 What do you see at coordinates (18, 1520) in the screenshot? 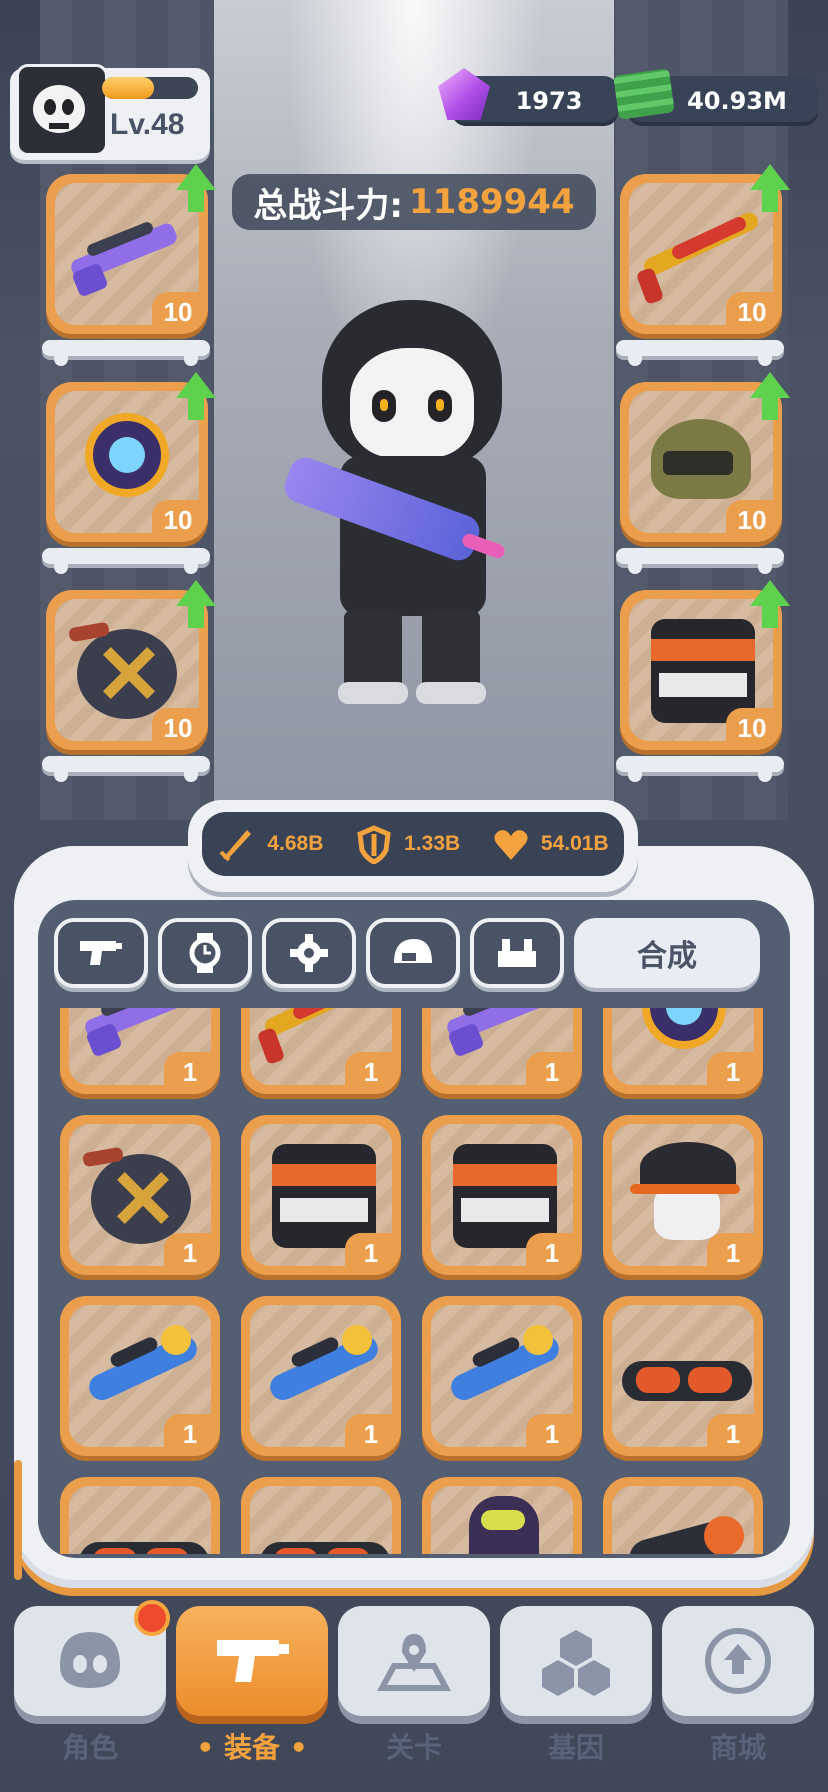
I see `inventory-scrollbar` at bounding box center [18, 1520].